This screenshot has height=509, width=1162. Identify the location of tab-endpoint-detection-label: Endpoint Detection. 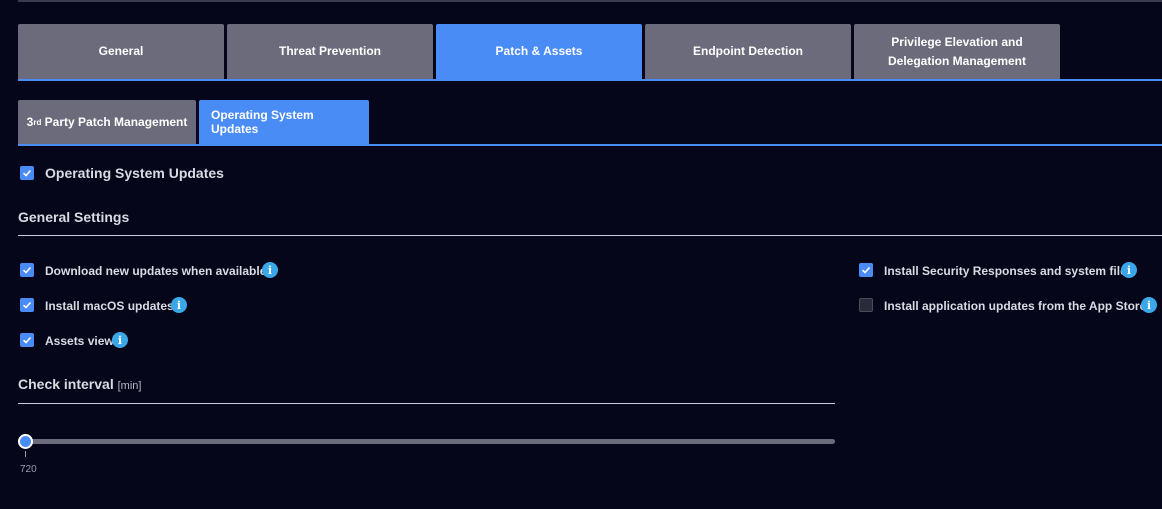
(748, 51).